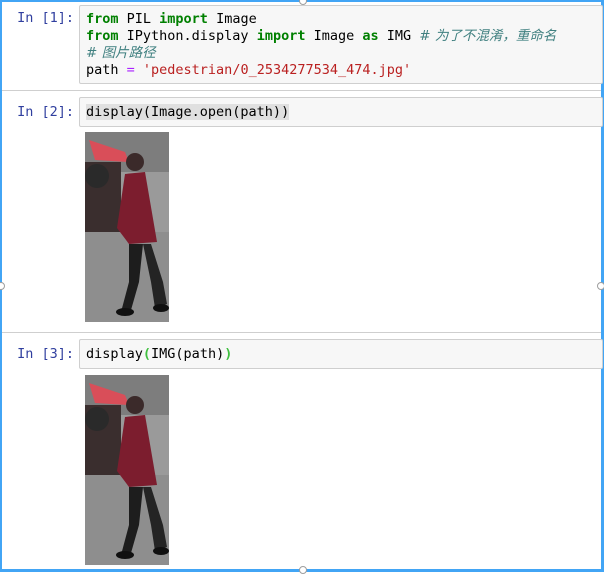 The height and width of the screenshot is (574, 604). What do you see at coordinates (341, 354) in the screenshot?
I see `code-editor: display(IMG(path))` at bounding box center [341, 354].